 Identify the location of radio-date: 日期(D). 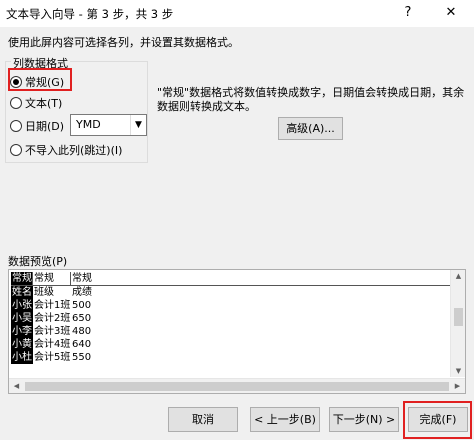
(37, 126).